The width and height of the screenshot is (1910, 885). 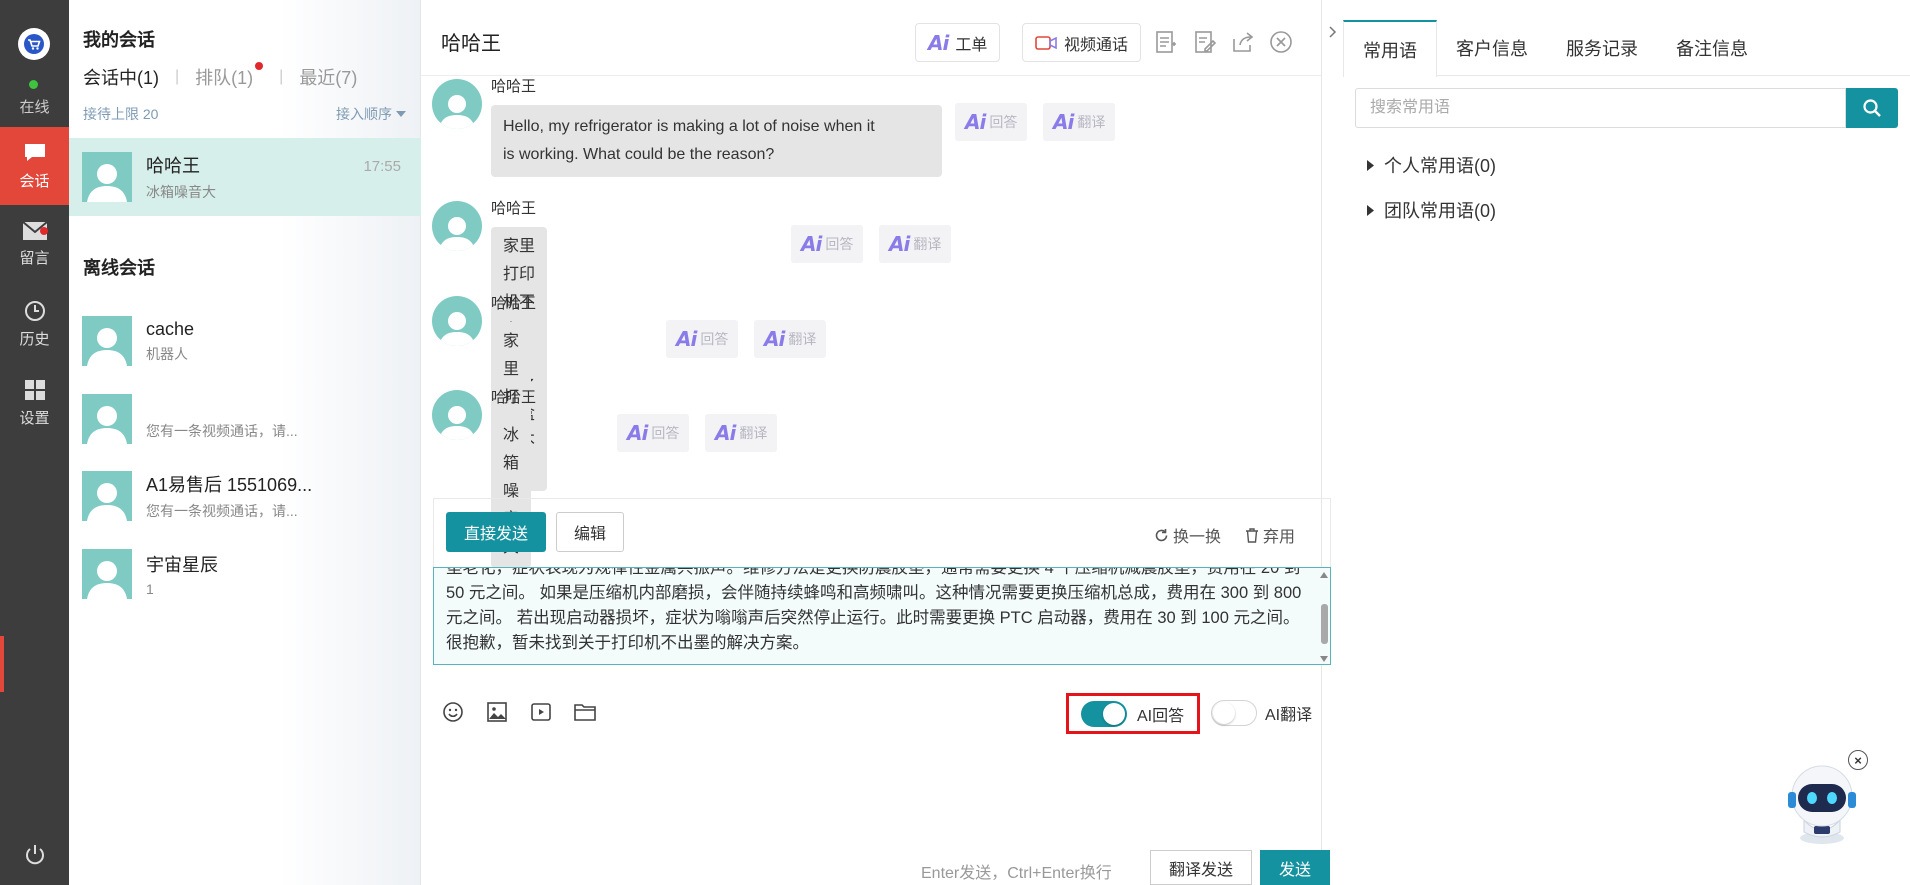 I want to click on rail-item-label: 设置, so click(x=34, y=418).